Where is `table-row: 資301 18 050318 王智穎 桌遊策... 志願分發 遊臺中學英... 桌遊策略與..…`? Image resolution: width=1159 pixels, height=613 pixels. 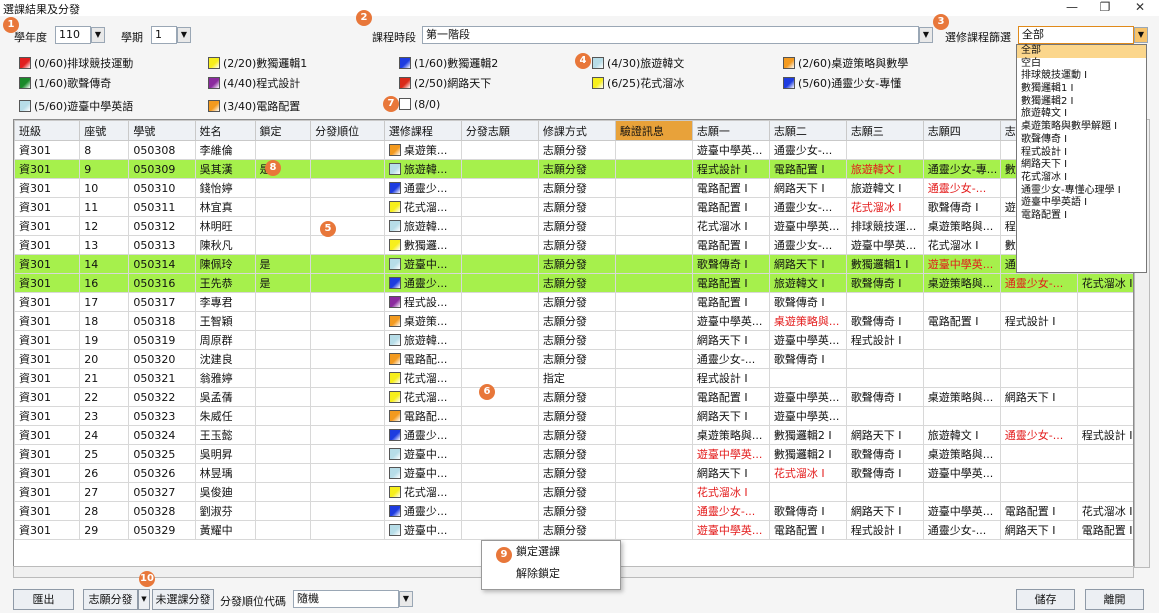
table-row: 資301 18 050318 王智穎 桌遊策... 志願分發 遊臺中學英... 桌遊策略與..… is located at coordinates (573, 321).